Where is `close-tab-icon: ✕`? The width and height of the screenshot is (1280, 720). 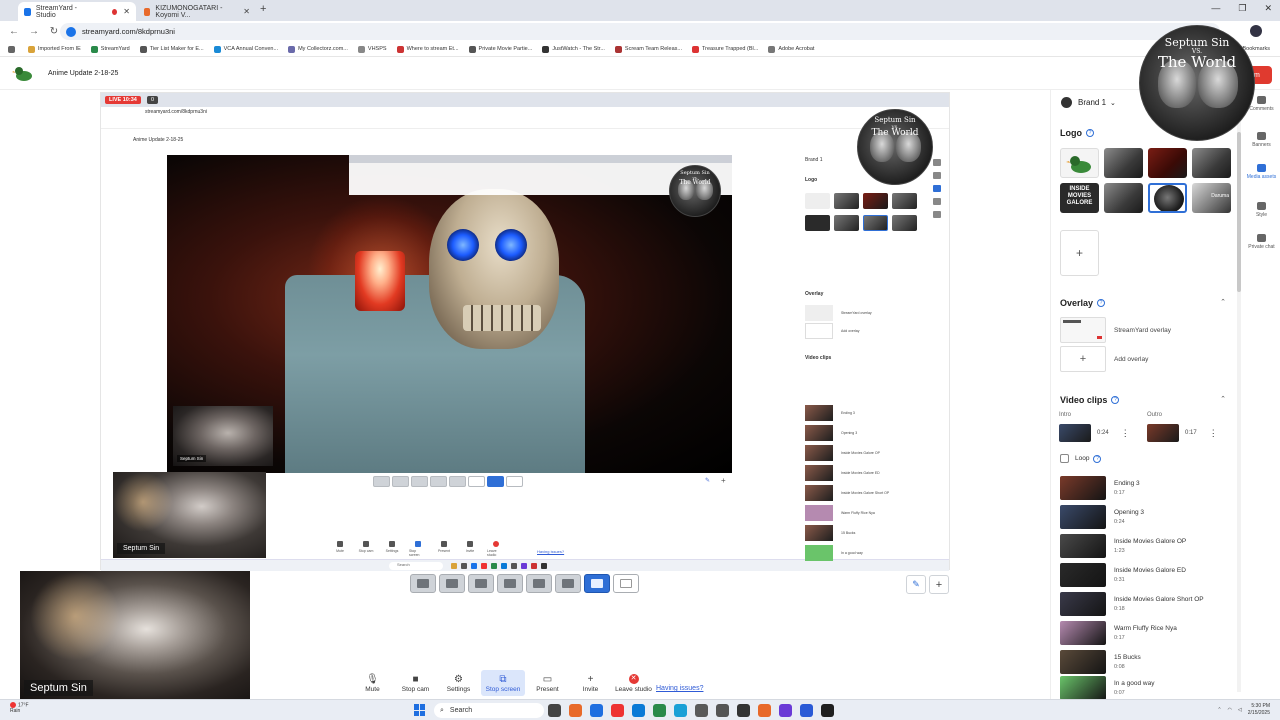 close-tab-icon: ✕ is located at coordinates (126, 11).